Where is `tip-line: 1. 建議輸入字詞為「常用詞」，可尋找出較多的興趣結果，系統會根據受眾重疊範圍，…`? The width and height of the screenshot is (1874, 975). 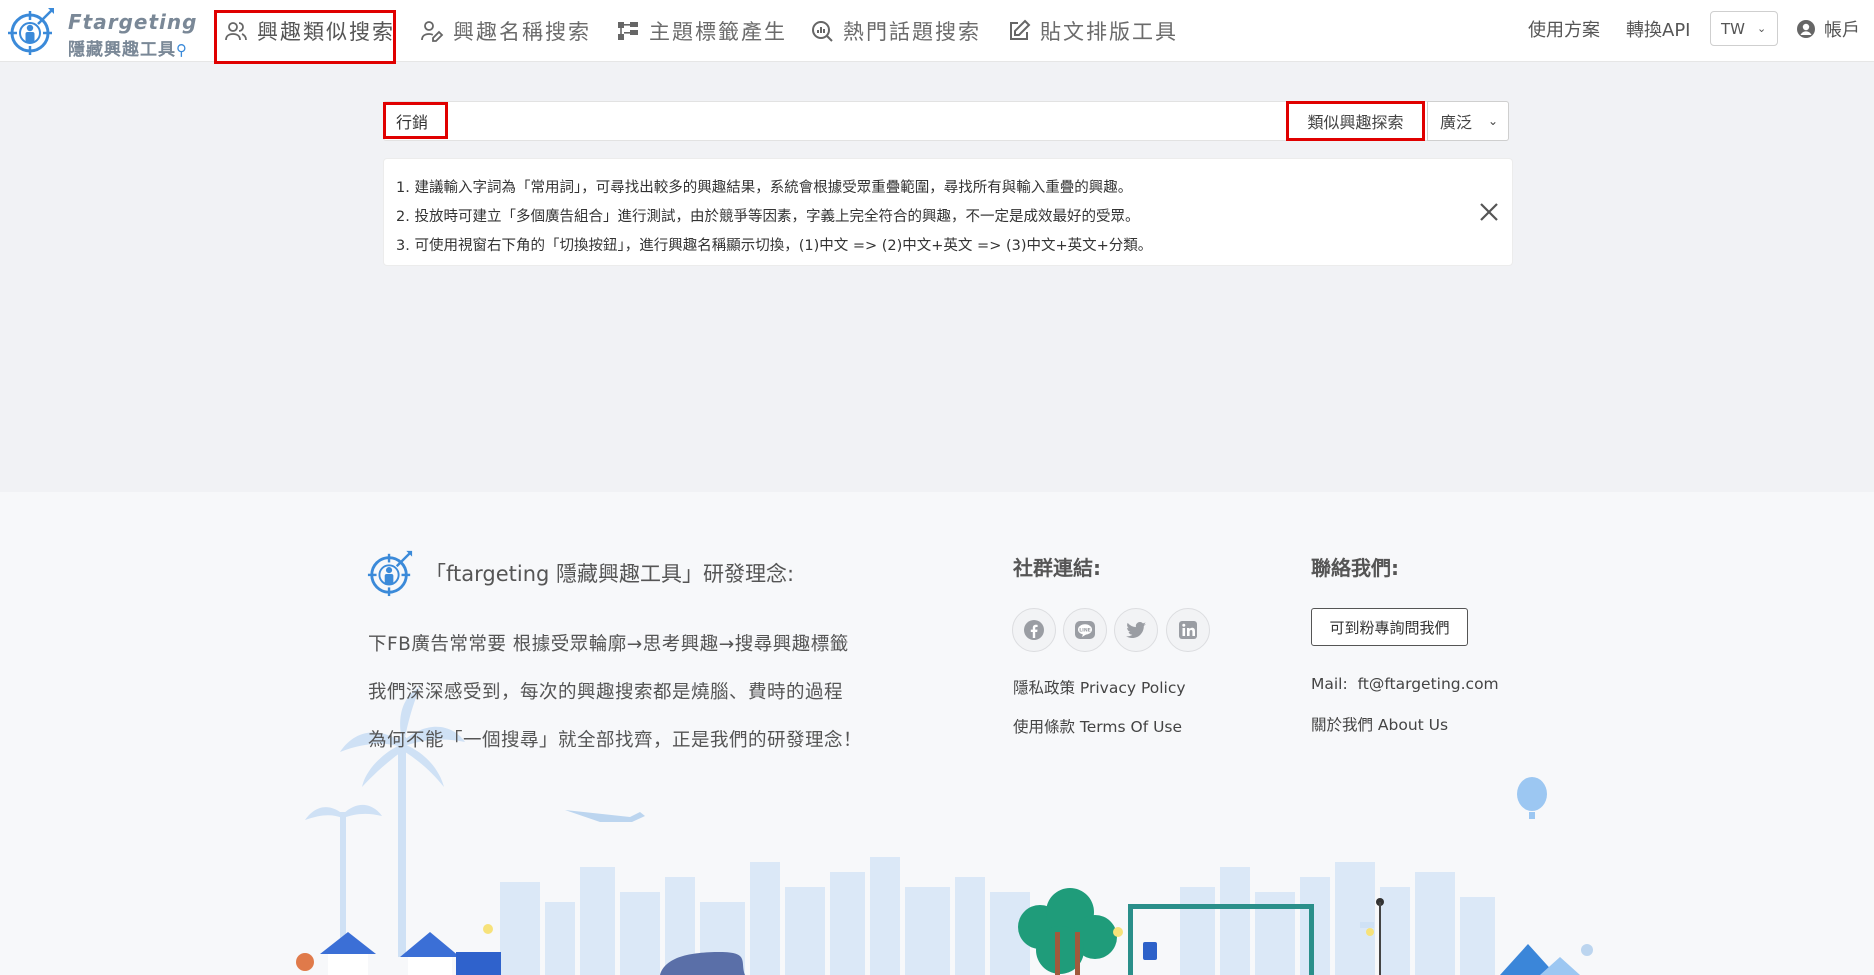
tip-line: 1. 建議輸入字詞為「常用詞」，可尋找出較多的興趣結果，系統會根據受眾重疊範圍，… is located at coordinates (764, 188).